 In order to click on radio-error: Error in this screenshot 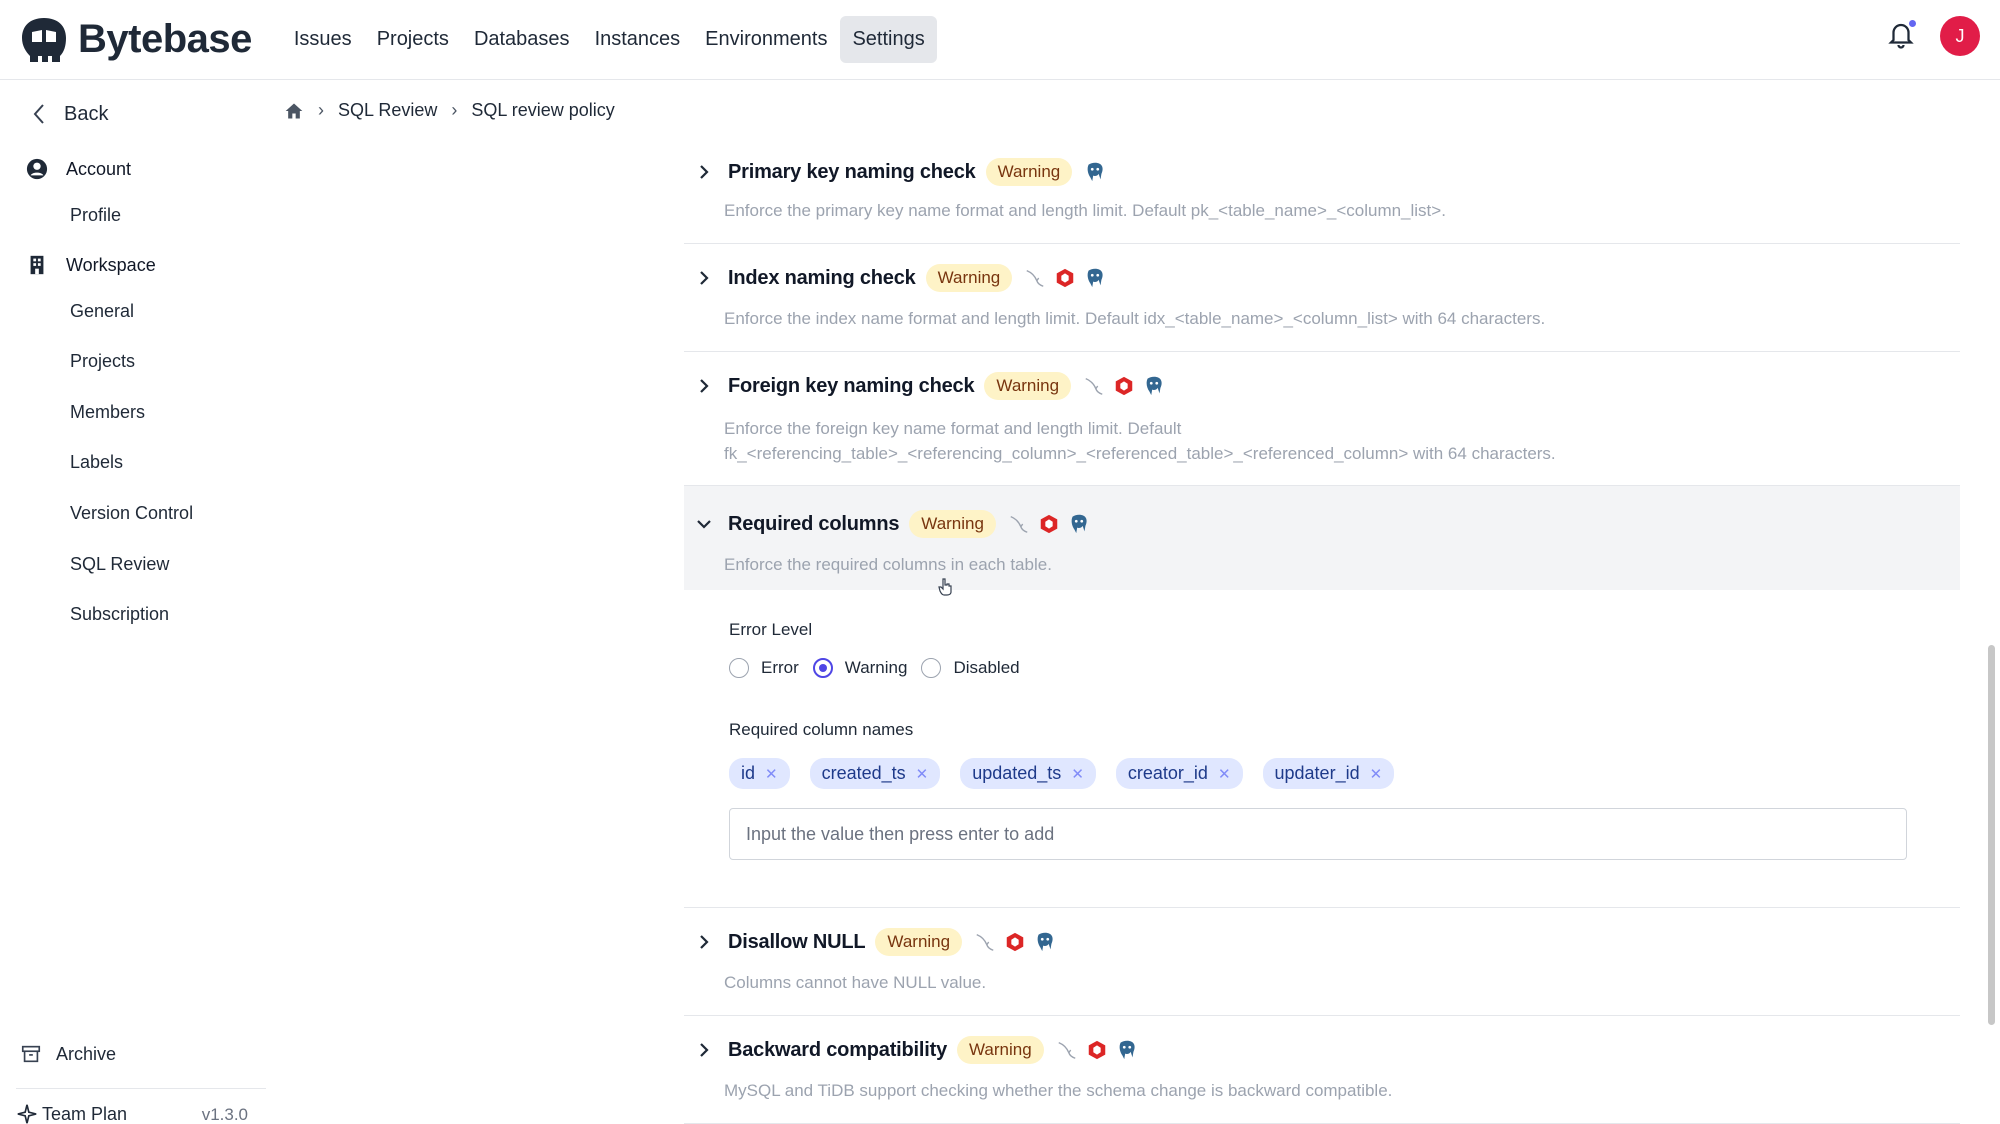, I will do `click(764, 668)`.